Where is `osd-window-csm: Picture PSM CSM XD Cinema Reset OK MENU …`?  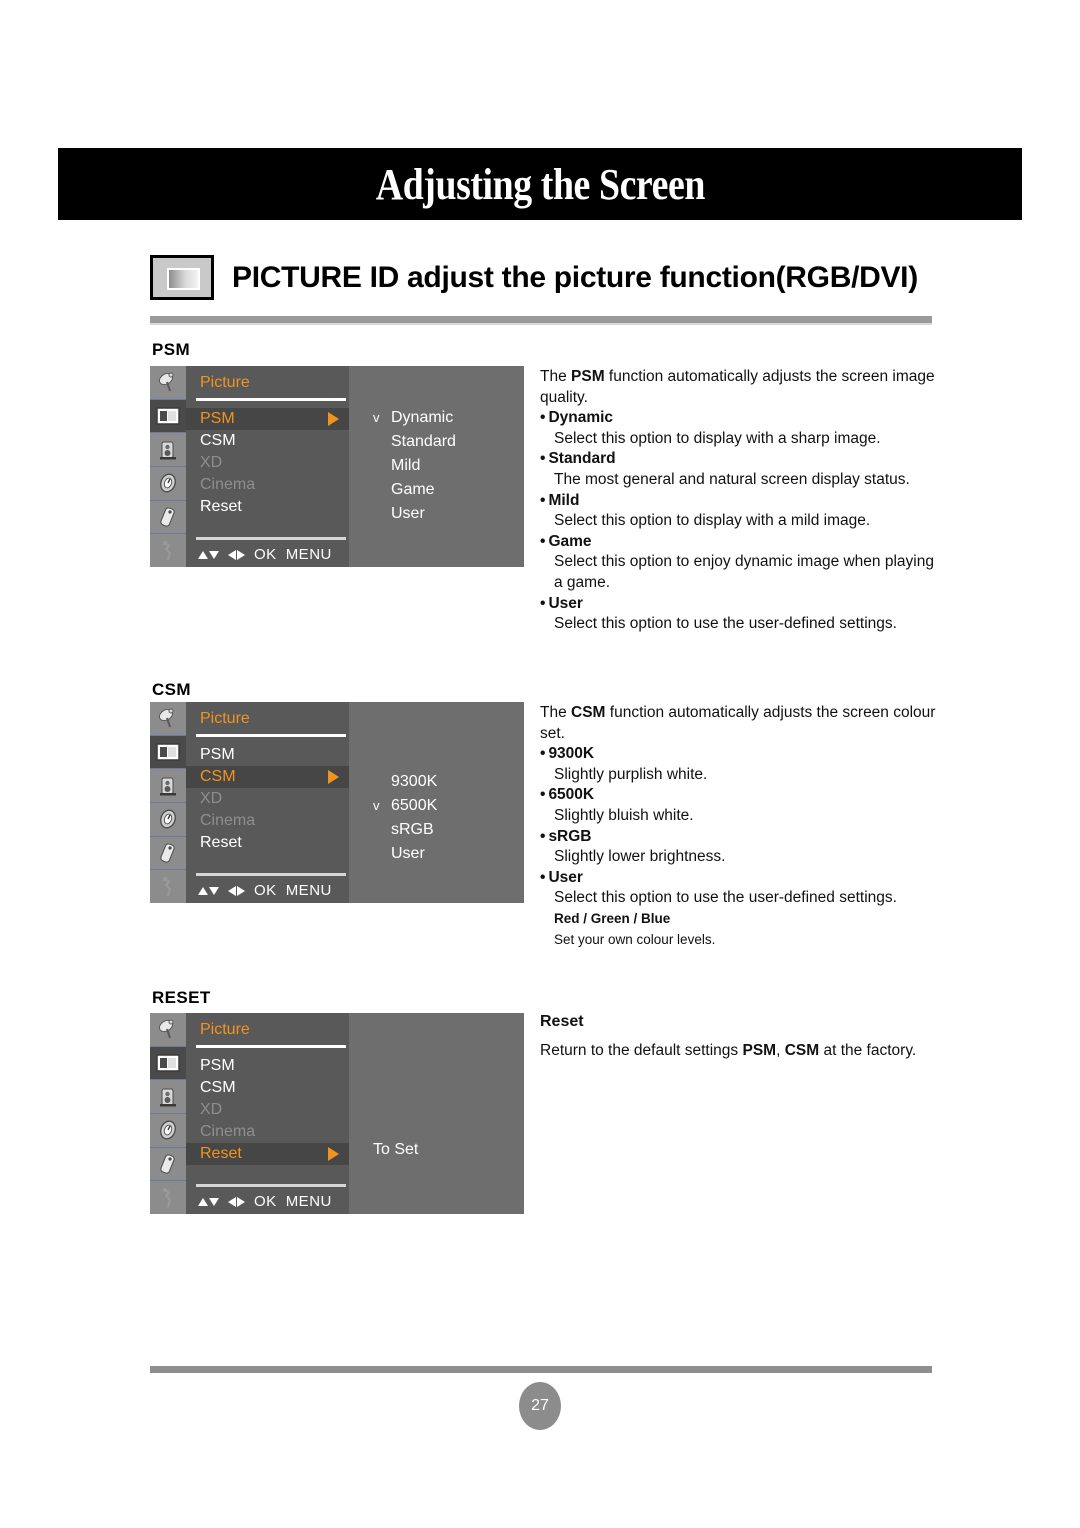 osd-window-csm: Picture PSM CSM XD Cinema Reset OK MENU … is located at coordinates (337, 802).